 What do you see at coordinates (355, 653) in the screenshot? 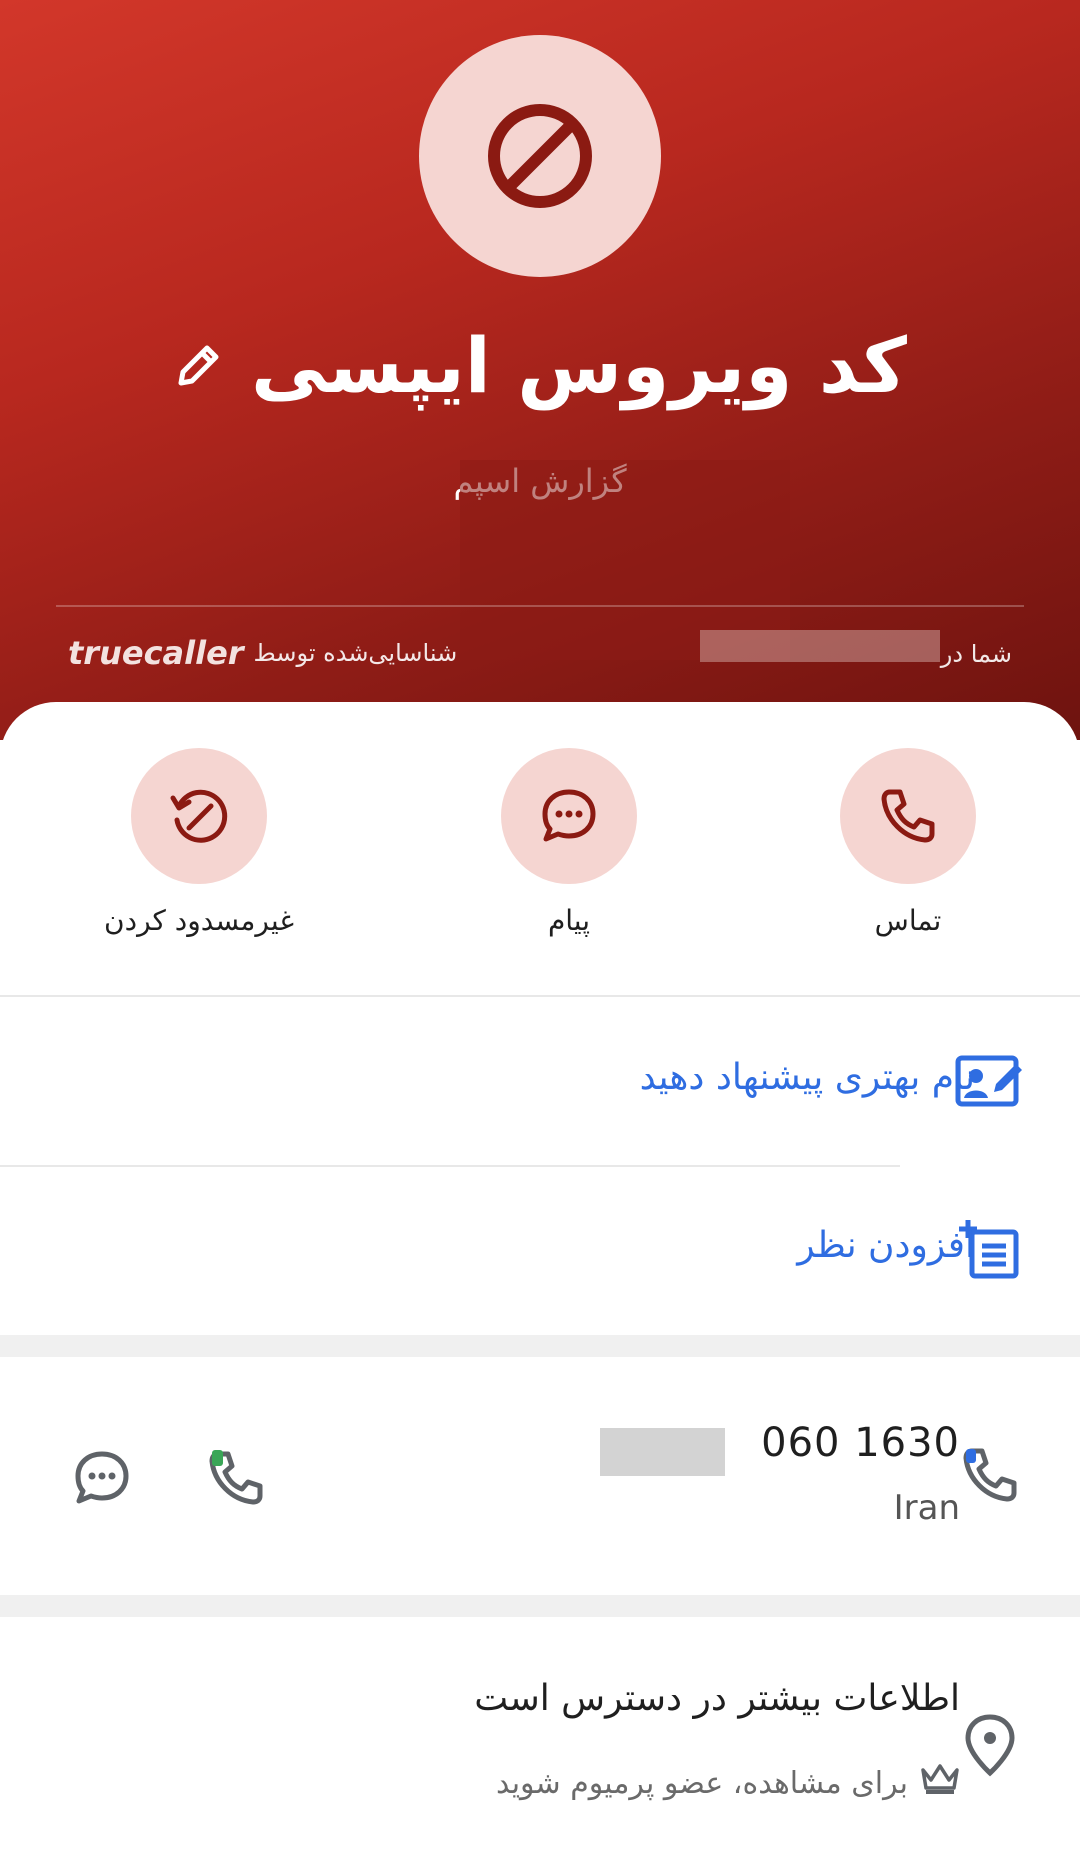
I see `identified-by-label: شناسایی‌شده توسط` at bounding box center [355, 653].